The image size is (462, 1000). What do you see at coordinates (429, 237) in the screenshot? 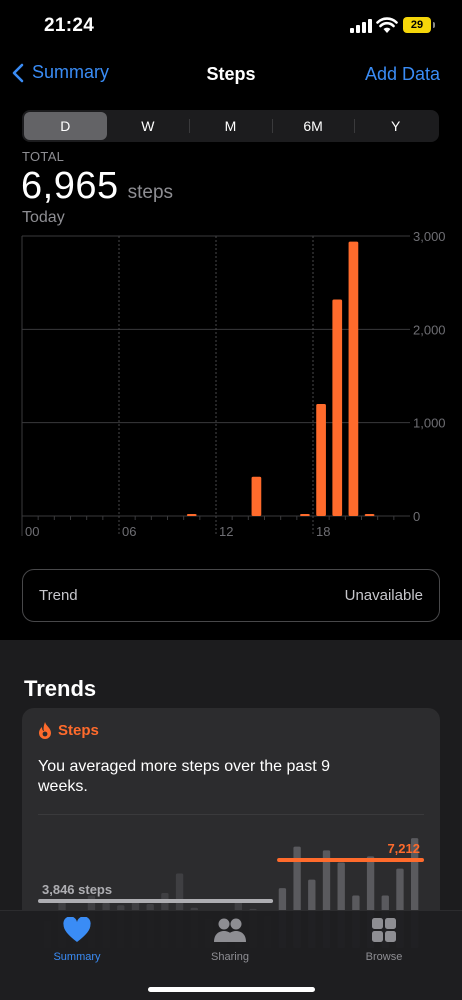
I see `y-tick-label: 3,000` at bounding box center [429, 237].